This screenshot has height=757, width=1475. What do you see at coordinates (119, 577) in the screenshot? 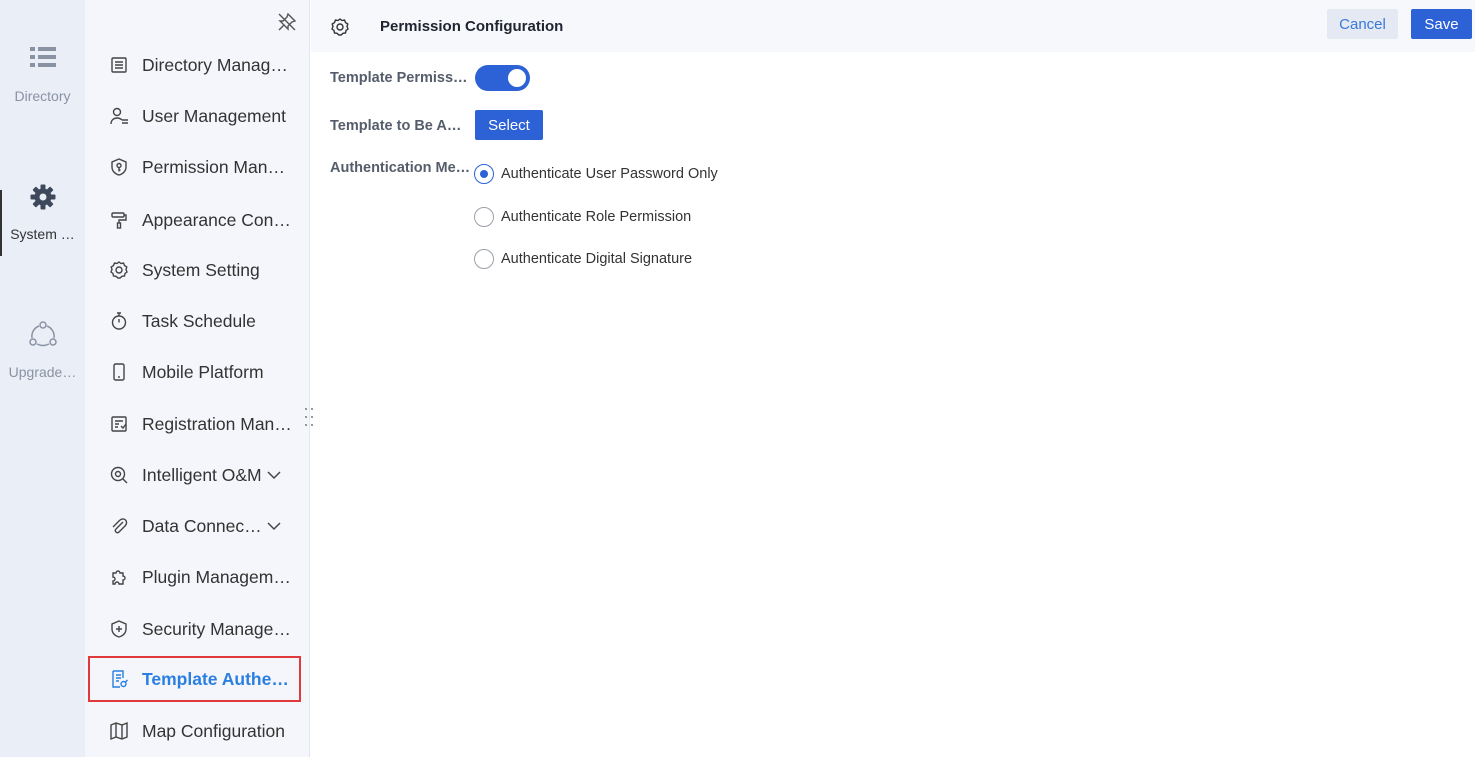
I see `puzzle-icon` at bounding box center [119, 577].